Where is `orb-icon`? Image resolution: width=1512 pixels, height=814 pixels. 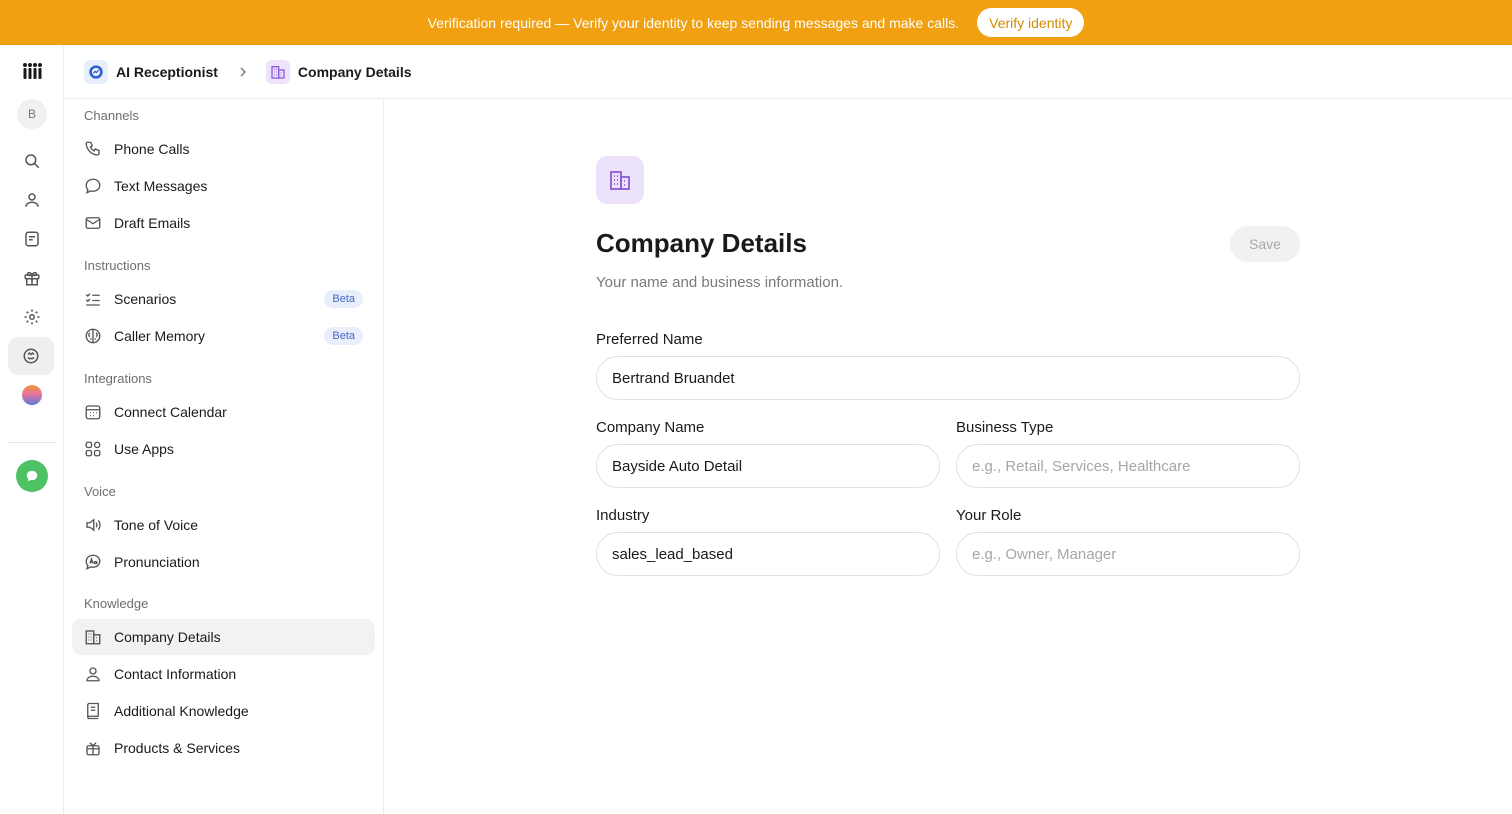
orb-icon is located at coordinates (32, 395).